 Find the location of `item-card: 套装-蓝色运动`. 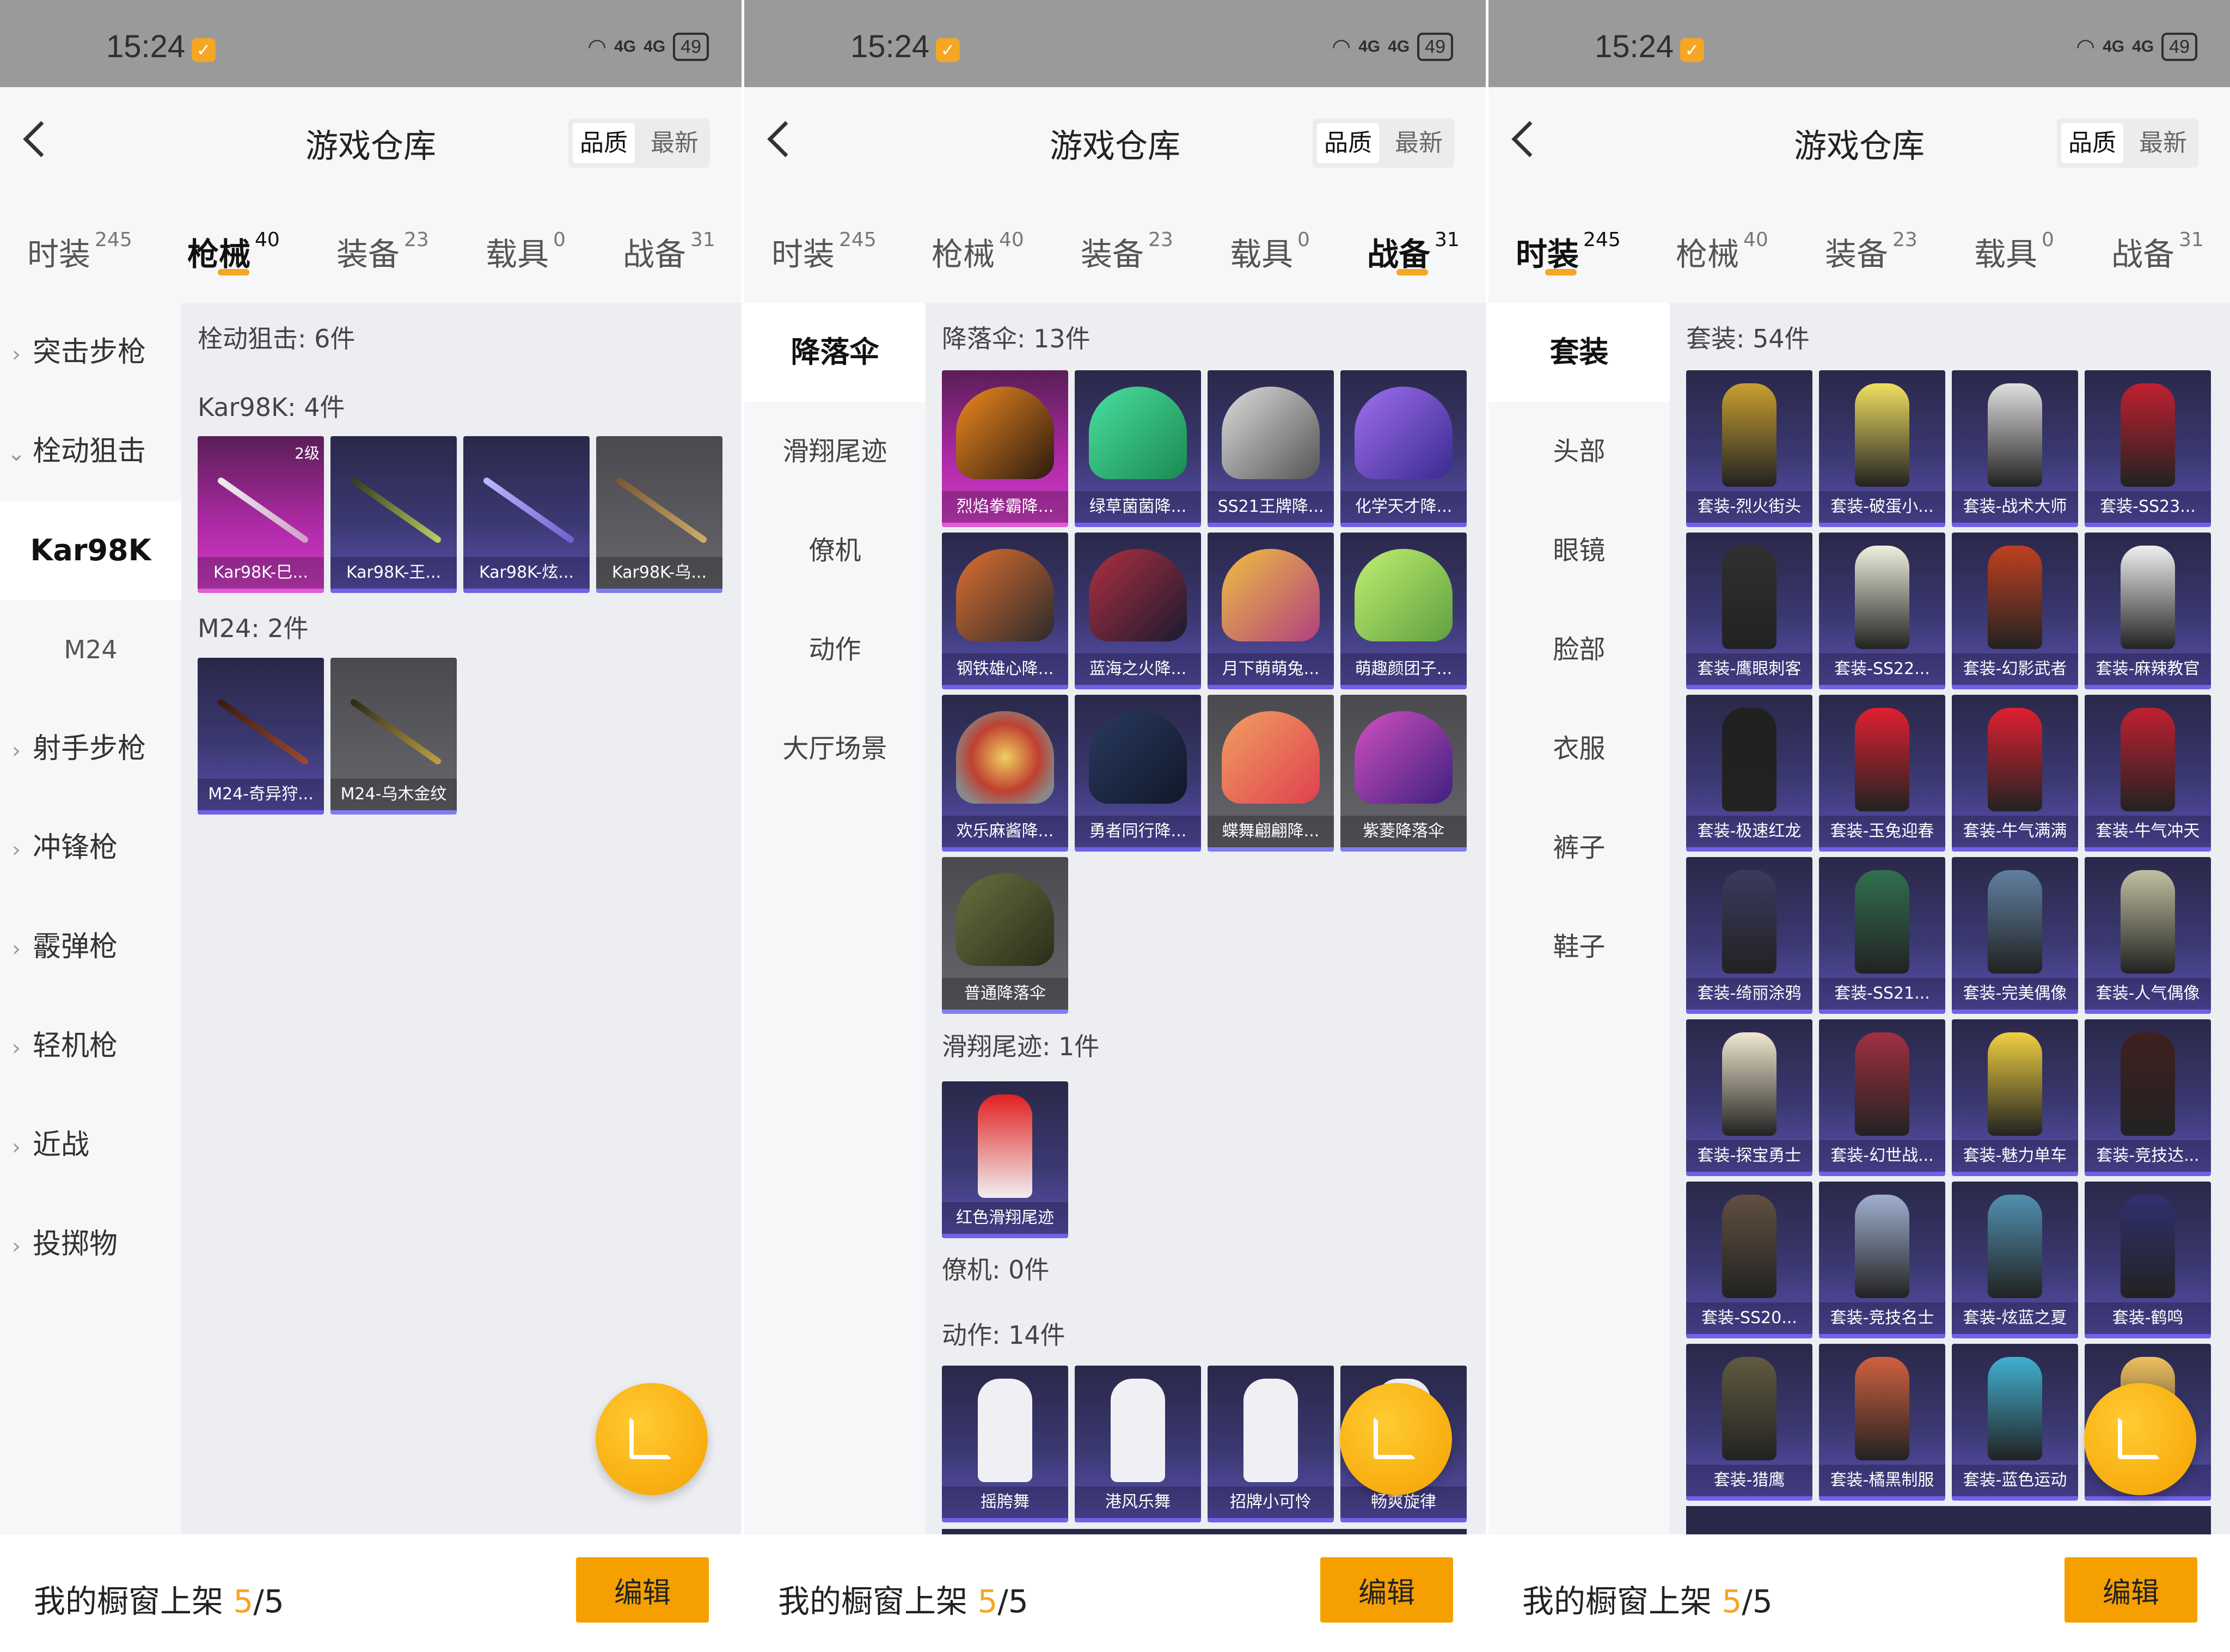

item-card: 套装-蓝色运动 is located at coordinates (2015, 1422).